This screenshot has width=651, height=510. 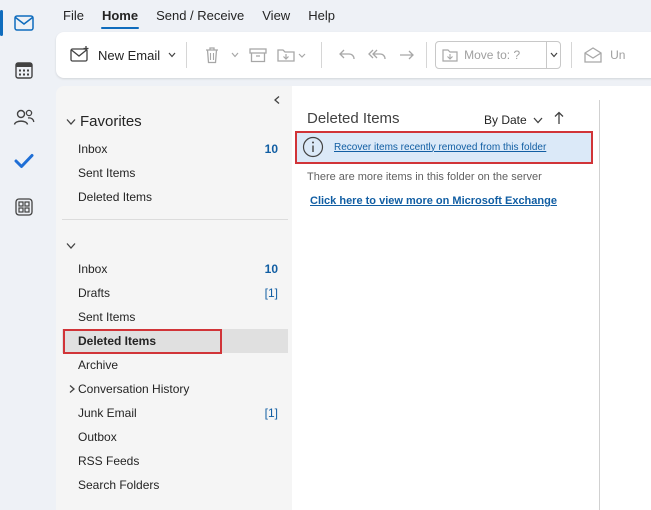 I want to click on folder-label: Junk Email, so click(x=107, y=413).